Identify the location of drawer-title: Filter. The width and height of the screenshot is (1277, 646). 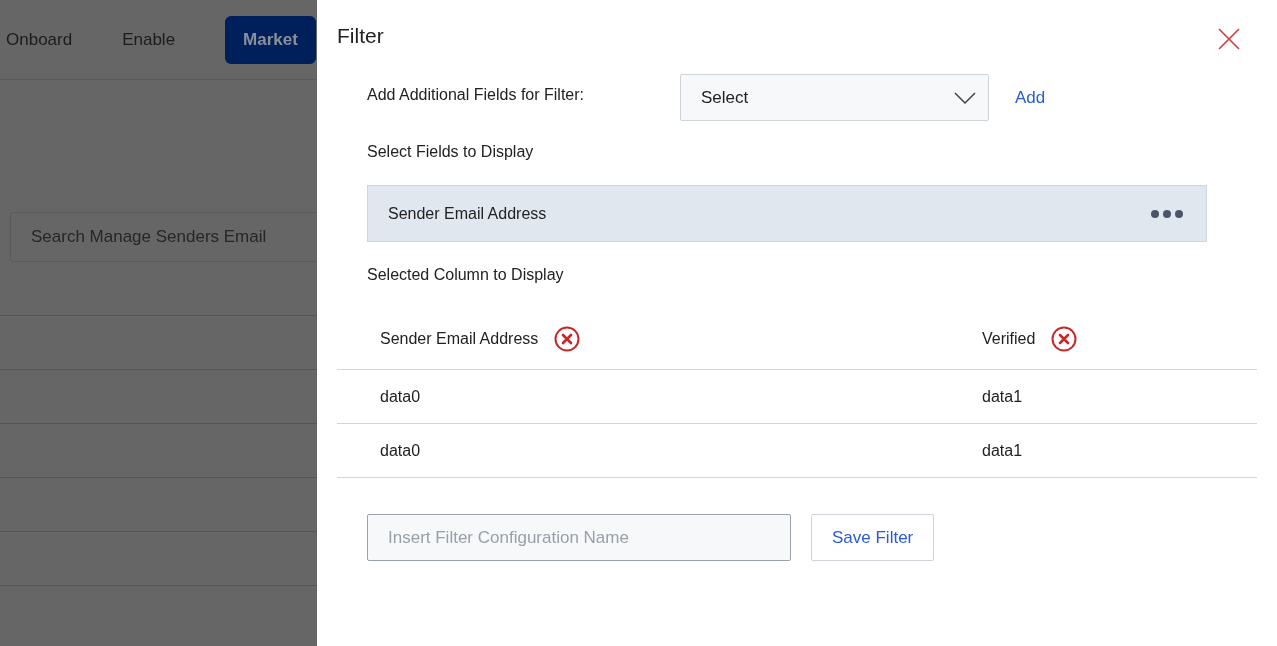
(360, 36).